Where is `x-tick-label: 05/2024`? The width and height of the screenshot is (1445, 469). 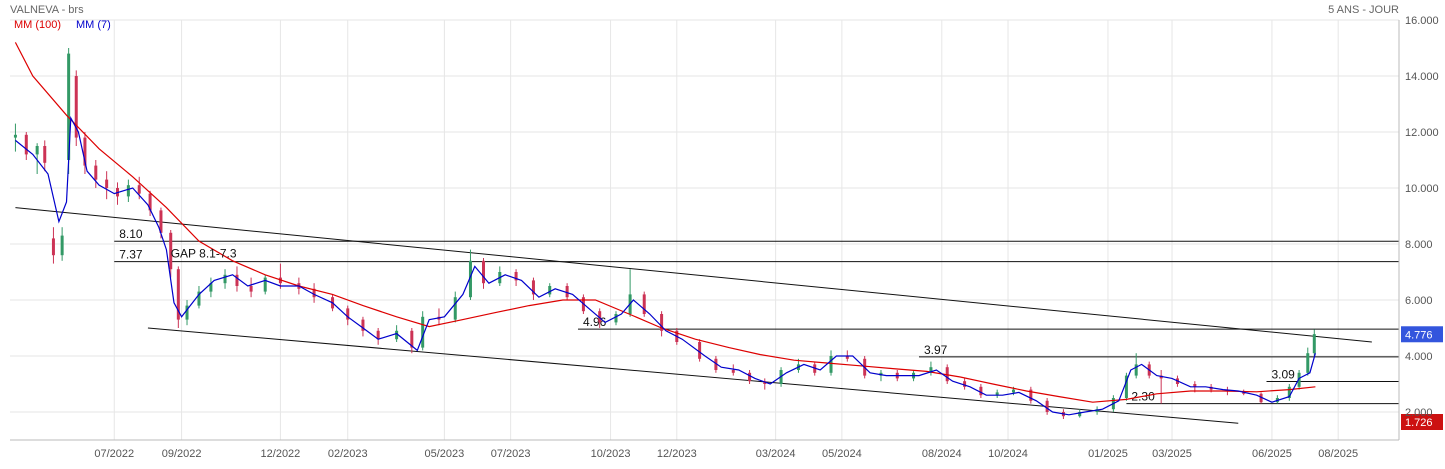 x-tick-label: 05/2024 is located at coordinates (842, 454).